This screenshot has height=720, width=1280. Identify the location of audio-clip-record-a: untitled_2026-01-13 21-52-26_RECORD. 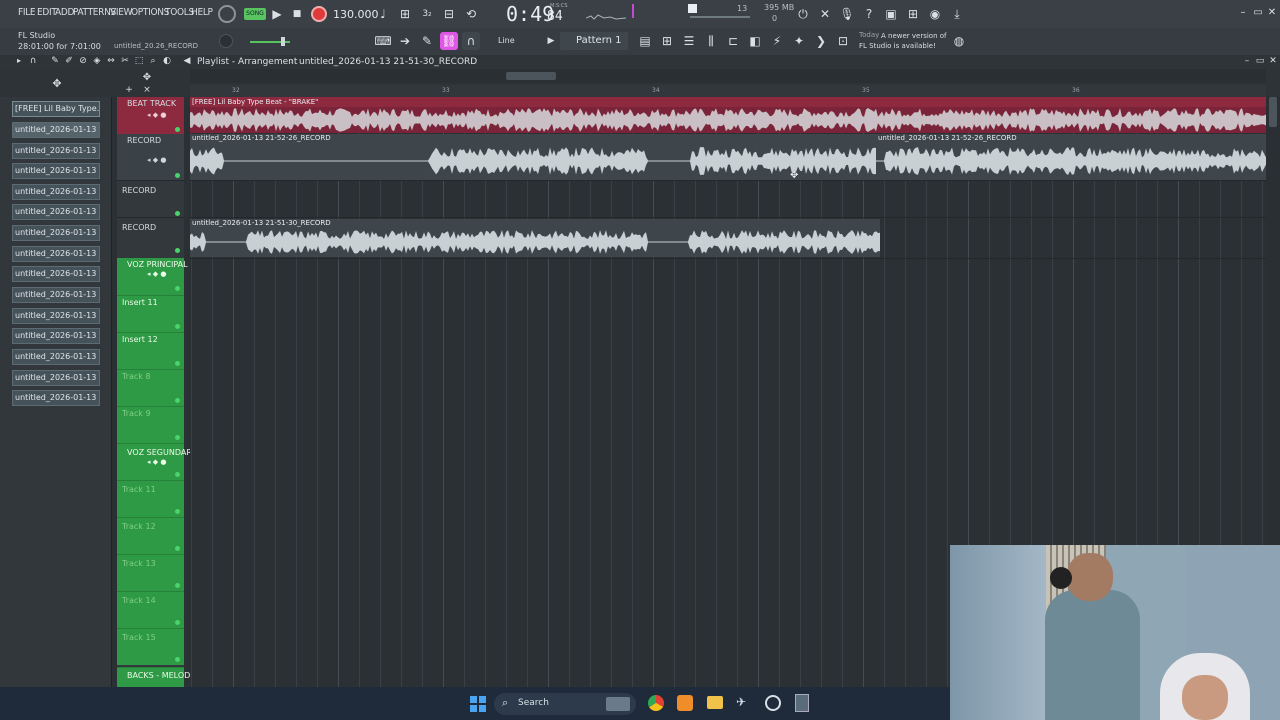
(533, 157).